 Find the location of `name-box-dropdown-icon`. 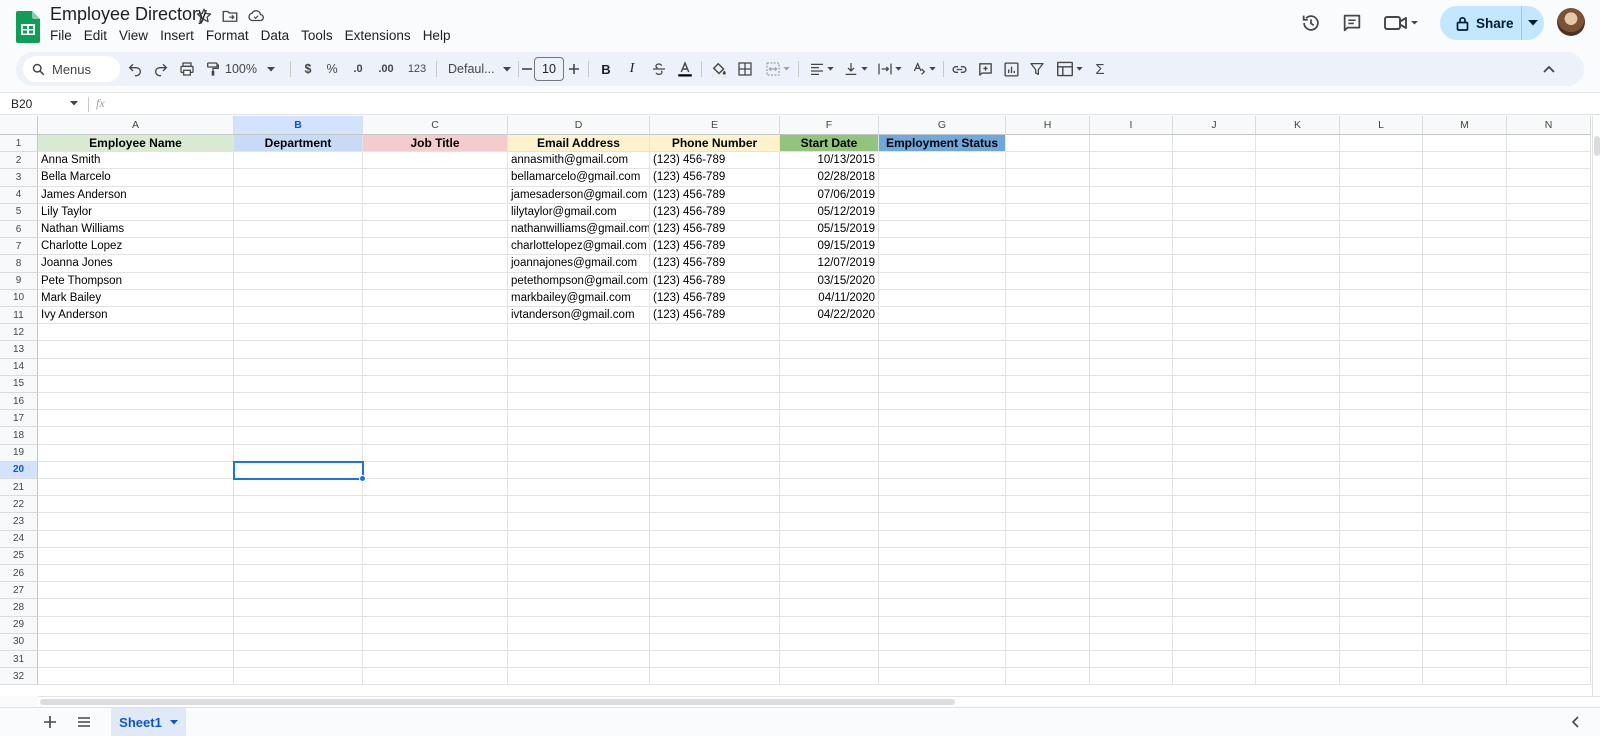

name-box-dropdown-icon is located at coordinates (74, 103).